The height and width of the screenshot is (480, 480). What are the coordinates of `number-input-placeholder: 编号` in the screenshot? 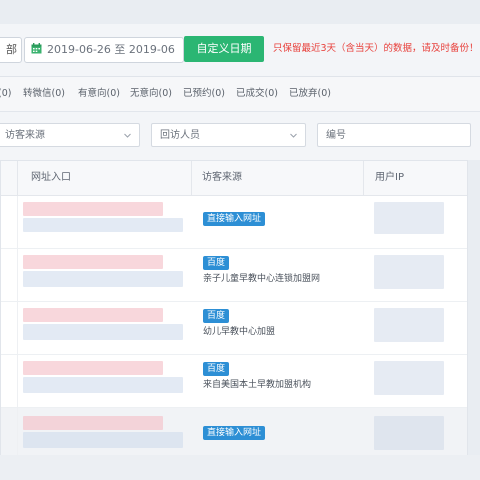 It's located at (336, 135).